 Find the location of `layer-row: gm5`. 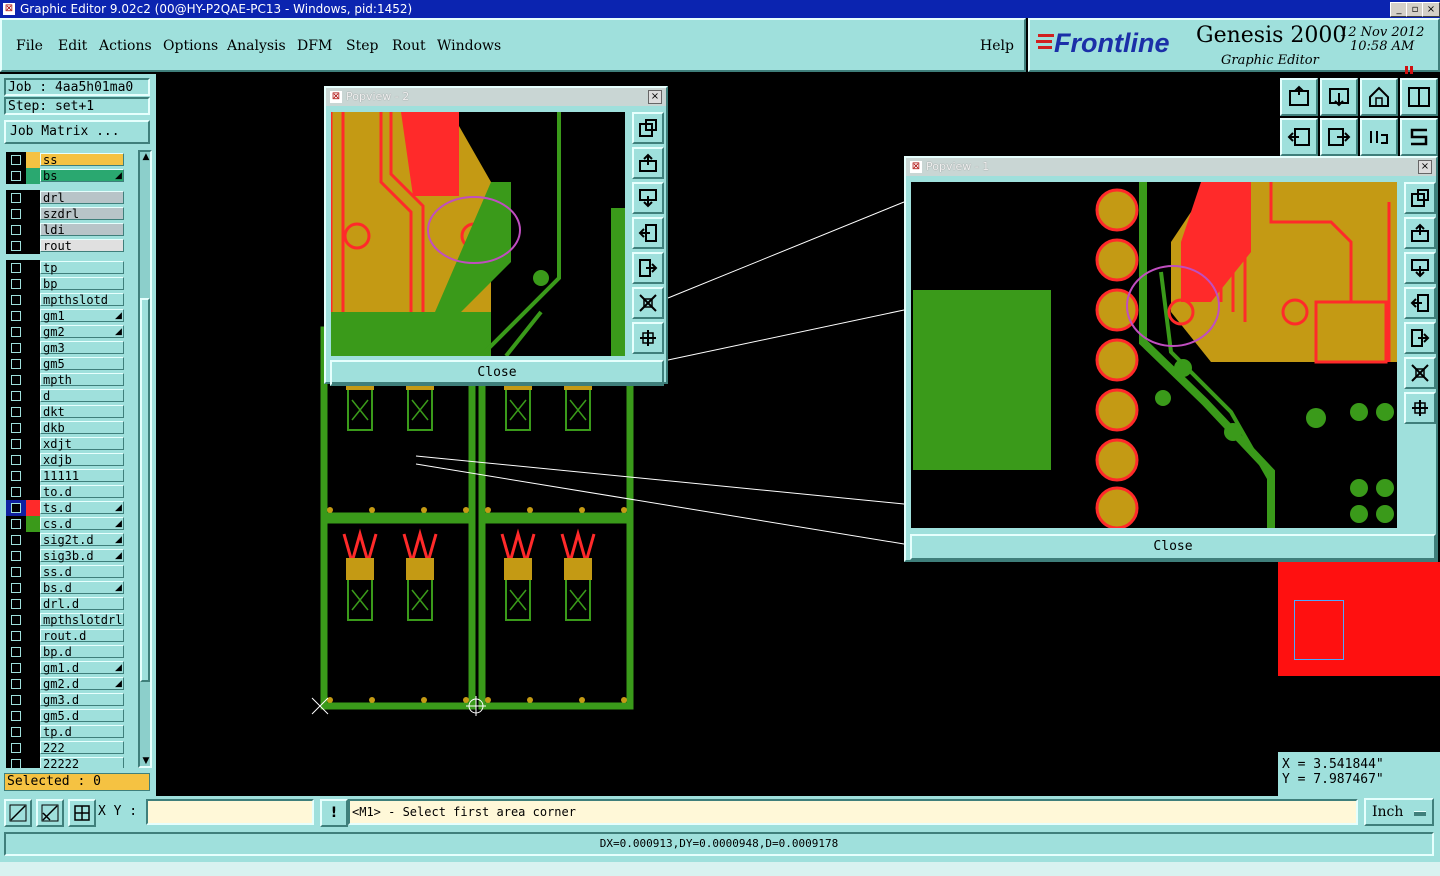

layer-row: gm5 is located at coordinates (65, 364).